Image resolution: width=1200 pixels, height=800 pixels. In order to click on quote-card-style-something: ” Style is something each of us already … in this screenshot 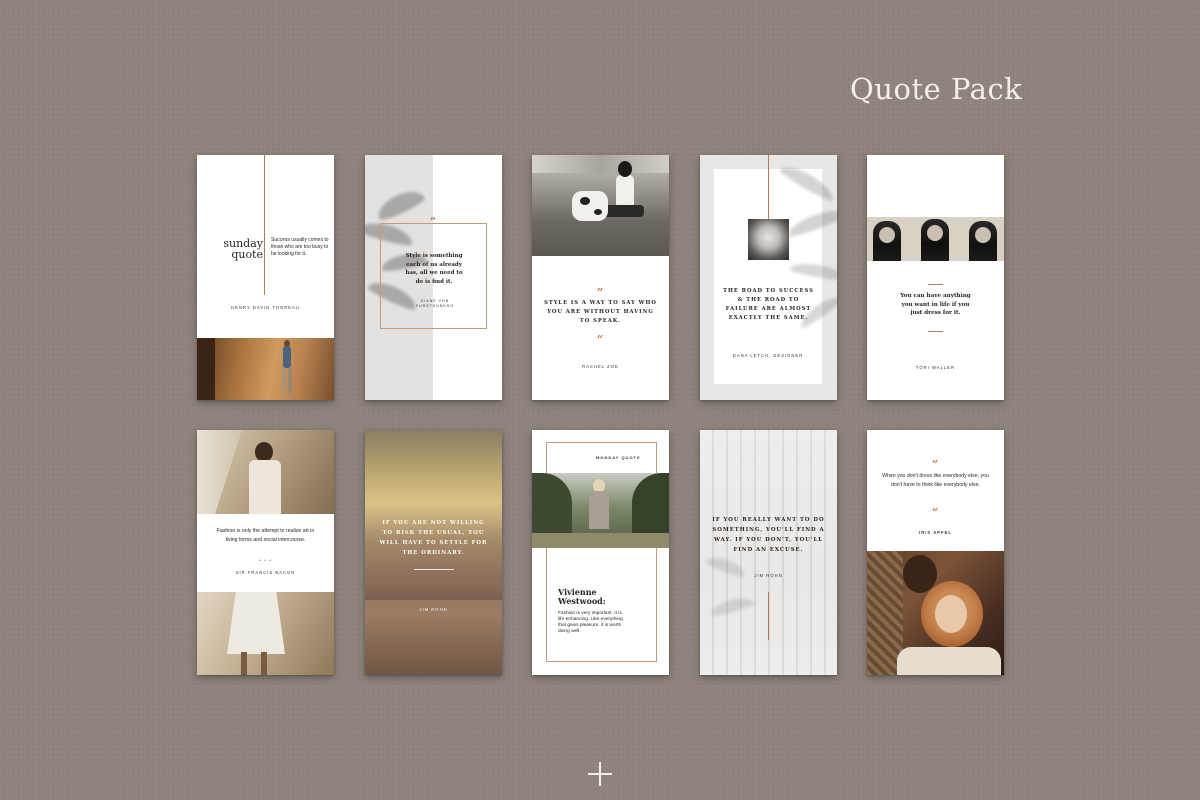, I will do `click(433, 277)`.